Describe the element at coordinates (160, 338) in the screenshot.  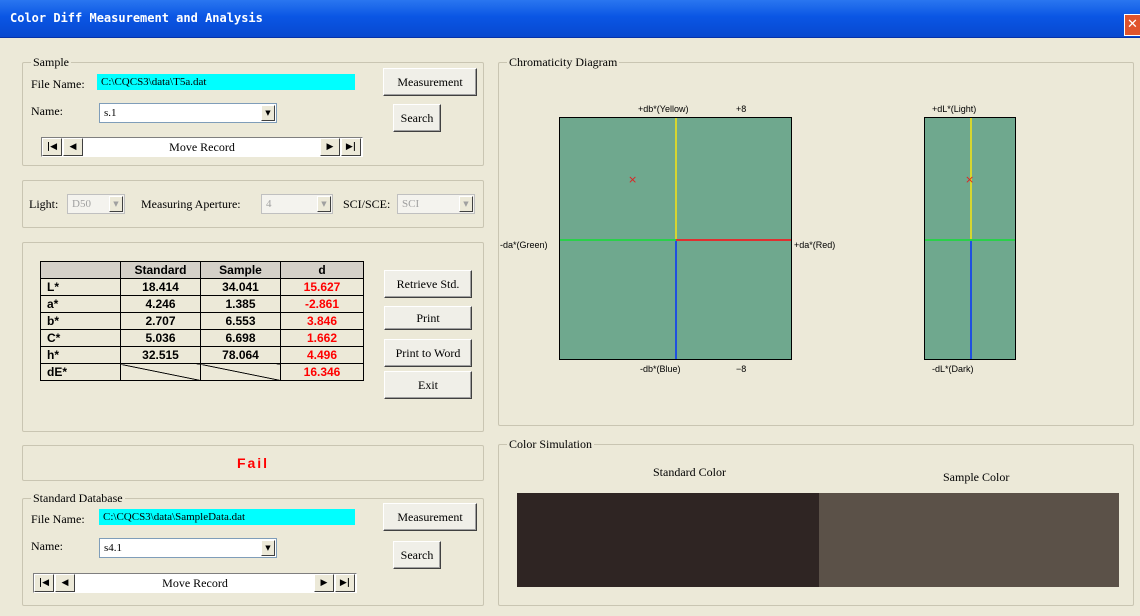
I see `standard-value: 5.036` at that location.